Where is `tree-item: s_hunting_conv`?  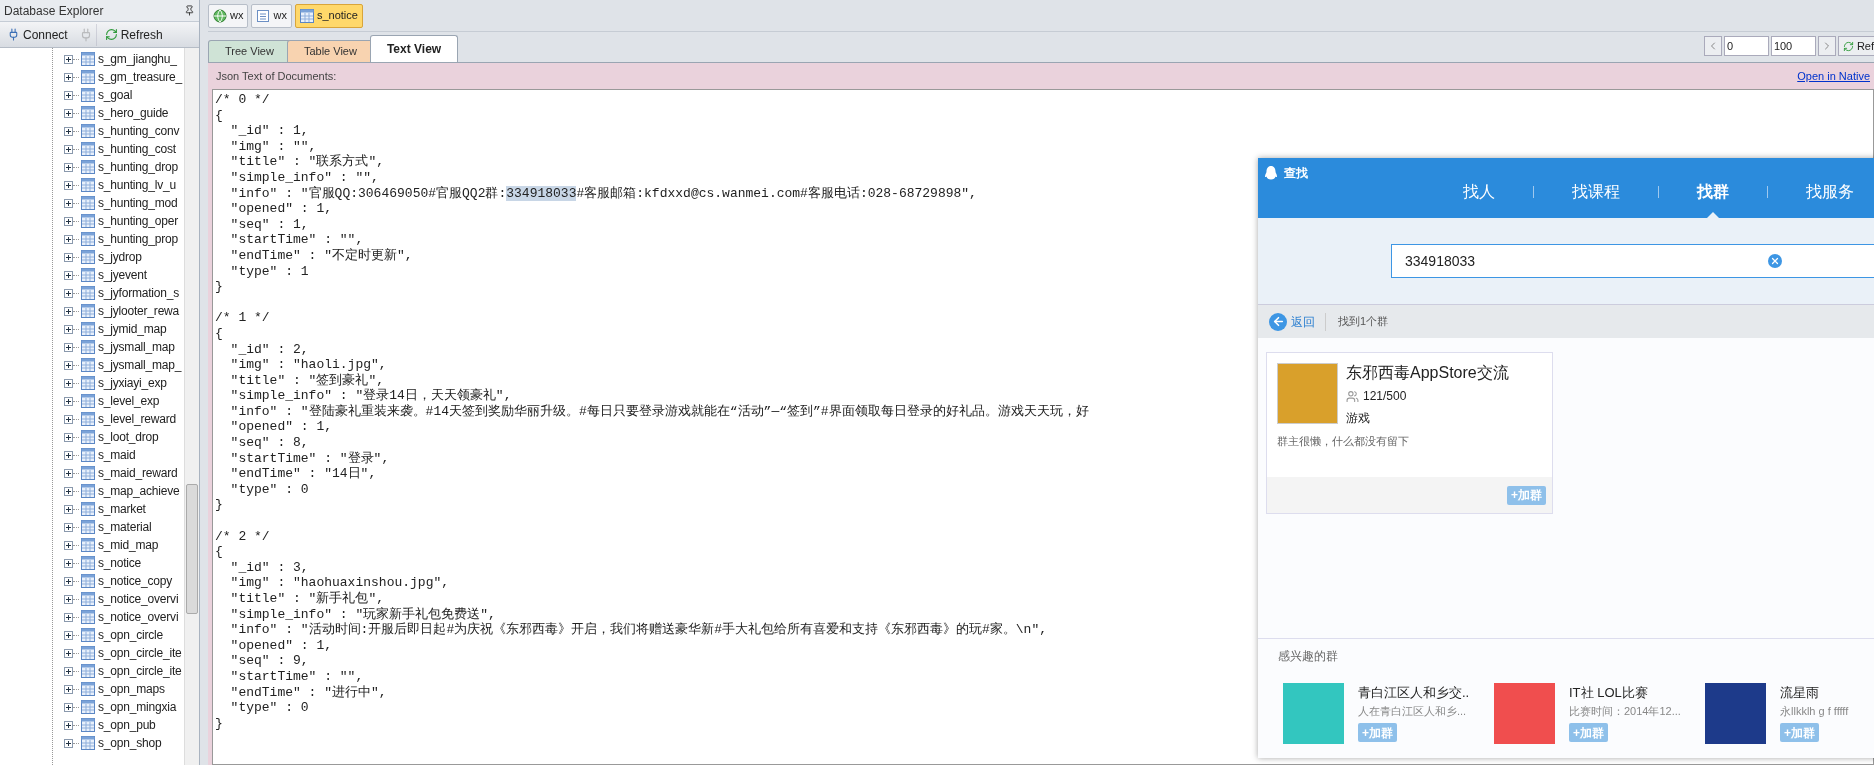 tree-item: s_hunting_conv is located at coordinates (139, 131).